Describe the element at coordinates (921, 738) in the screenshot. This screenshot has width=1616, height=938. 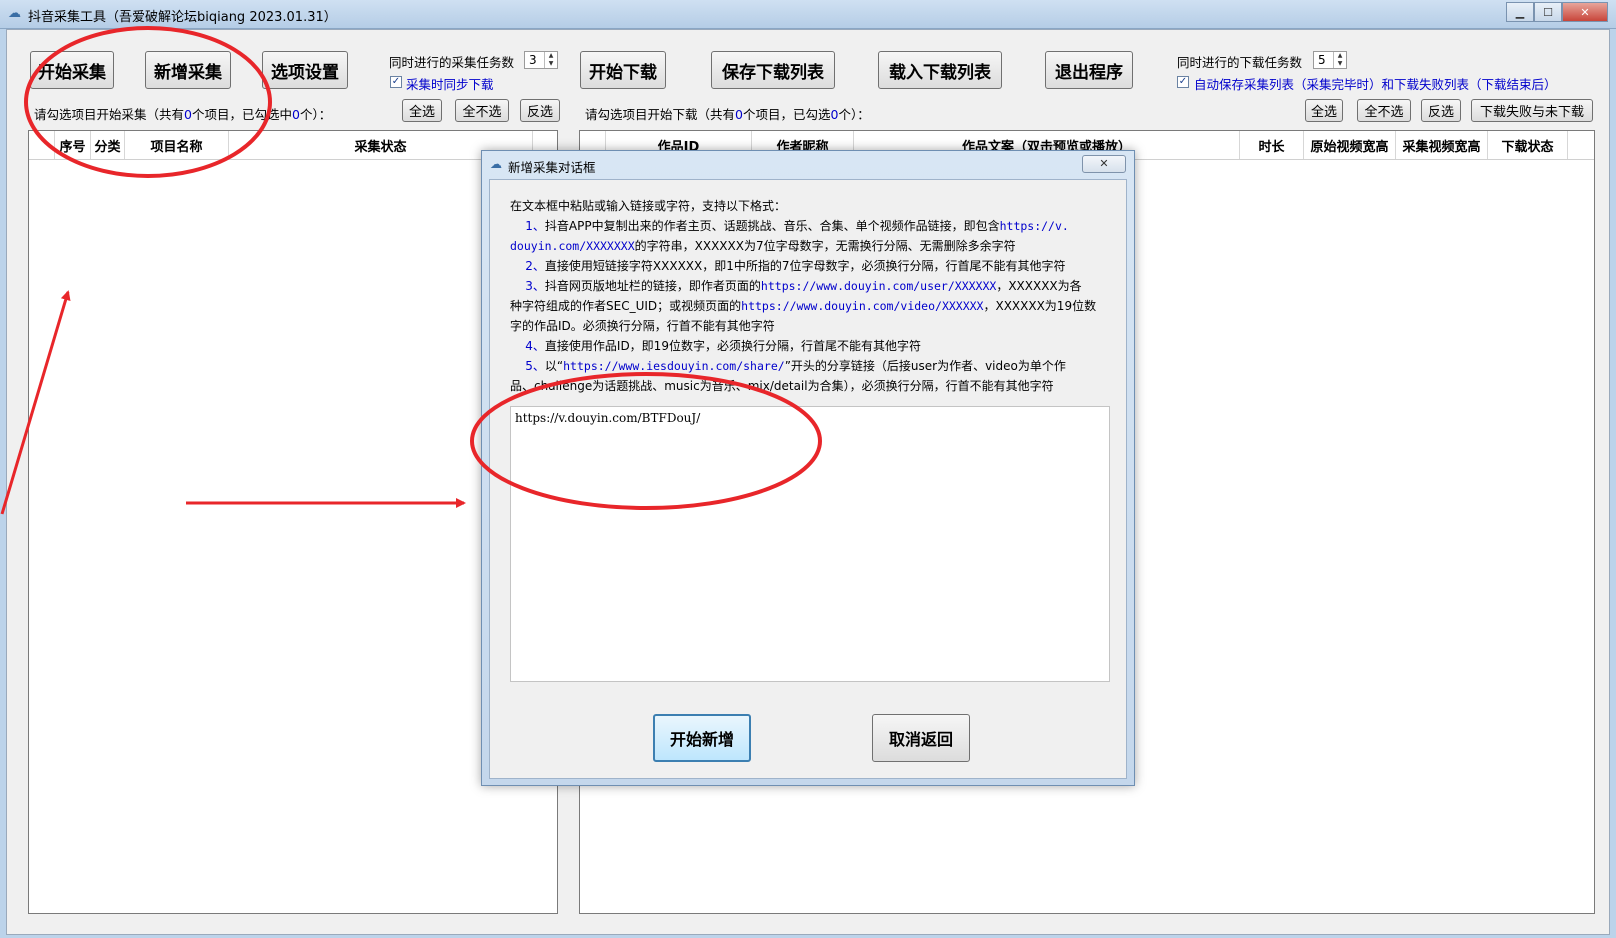
I see `cancel-return-button: 取消返回` at that location.